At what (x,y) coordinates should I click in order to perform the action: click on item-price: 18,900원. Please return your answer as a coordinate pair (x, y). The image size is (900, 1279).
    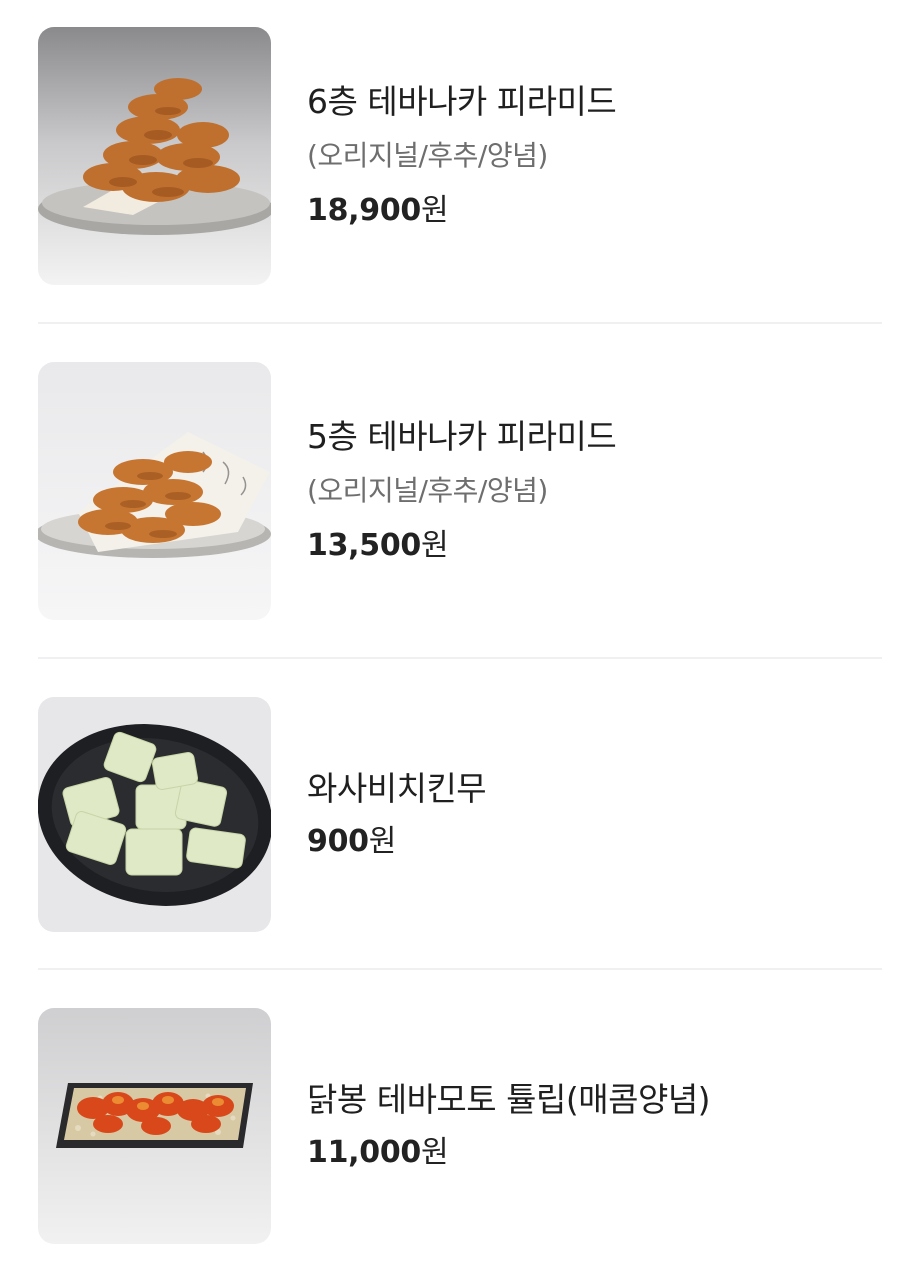
    Looking at the image, I should click on (461, 211).